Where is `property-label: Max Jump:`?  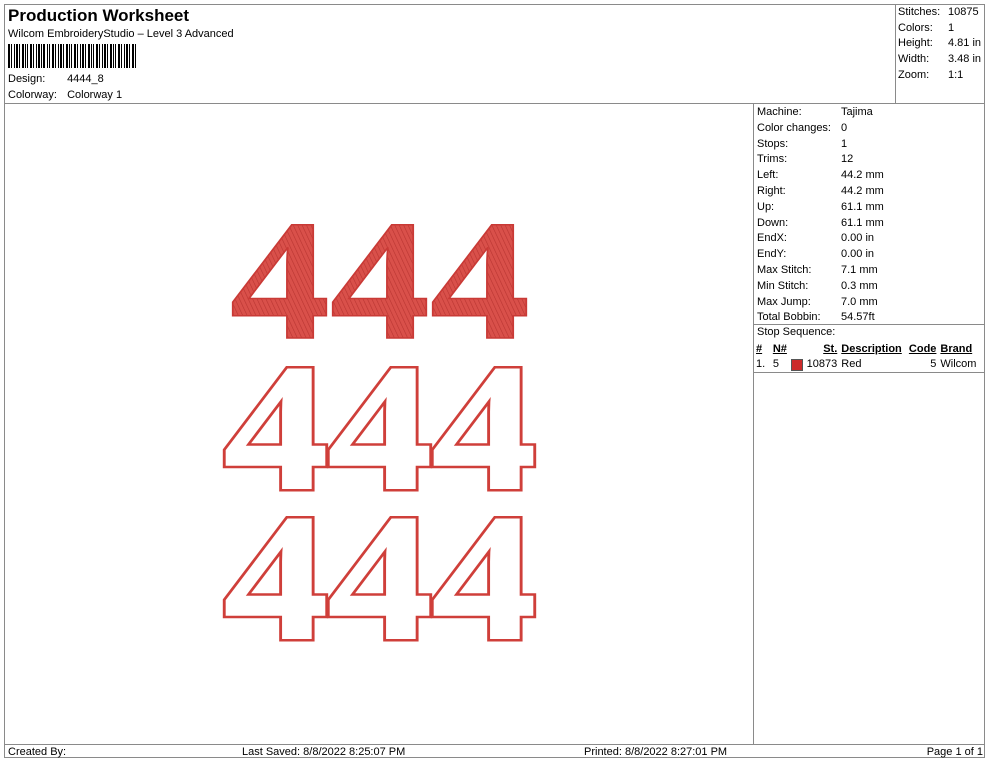
property-label: Max Jump: is located at coordinates (784, 301).